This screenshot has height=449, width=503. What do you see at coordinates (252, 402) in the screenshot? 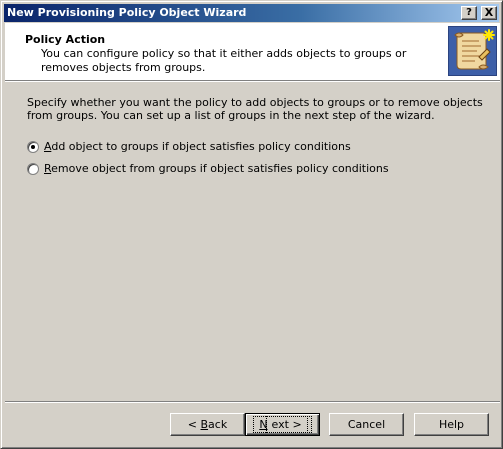
I see `footer-divider-highlight` at bounding box center [252, 402].